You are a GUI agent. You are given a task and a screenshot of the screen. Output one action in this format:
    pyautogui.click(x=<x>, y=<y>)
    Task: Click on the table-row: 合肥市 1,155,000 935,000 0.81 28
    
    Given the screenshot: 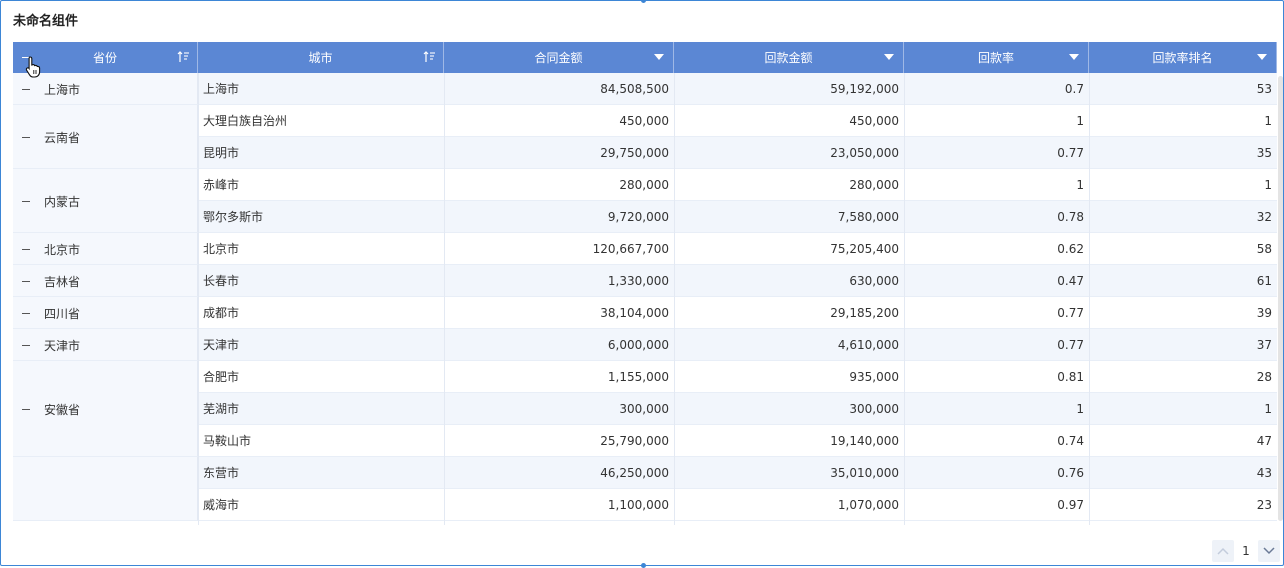 What is the action you would take?
    pyautogui.click(x=737, y=377)
    